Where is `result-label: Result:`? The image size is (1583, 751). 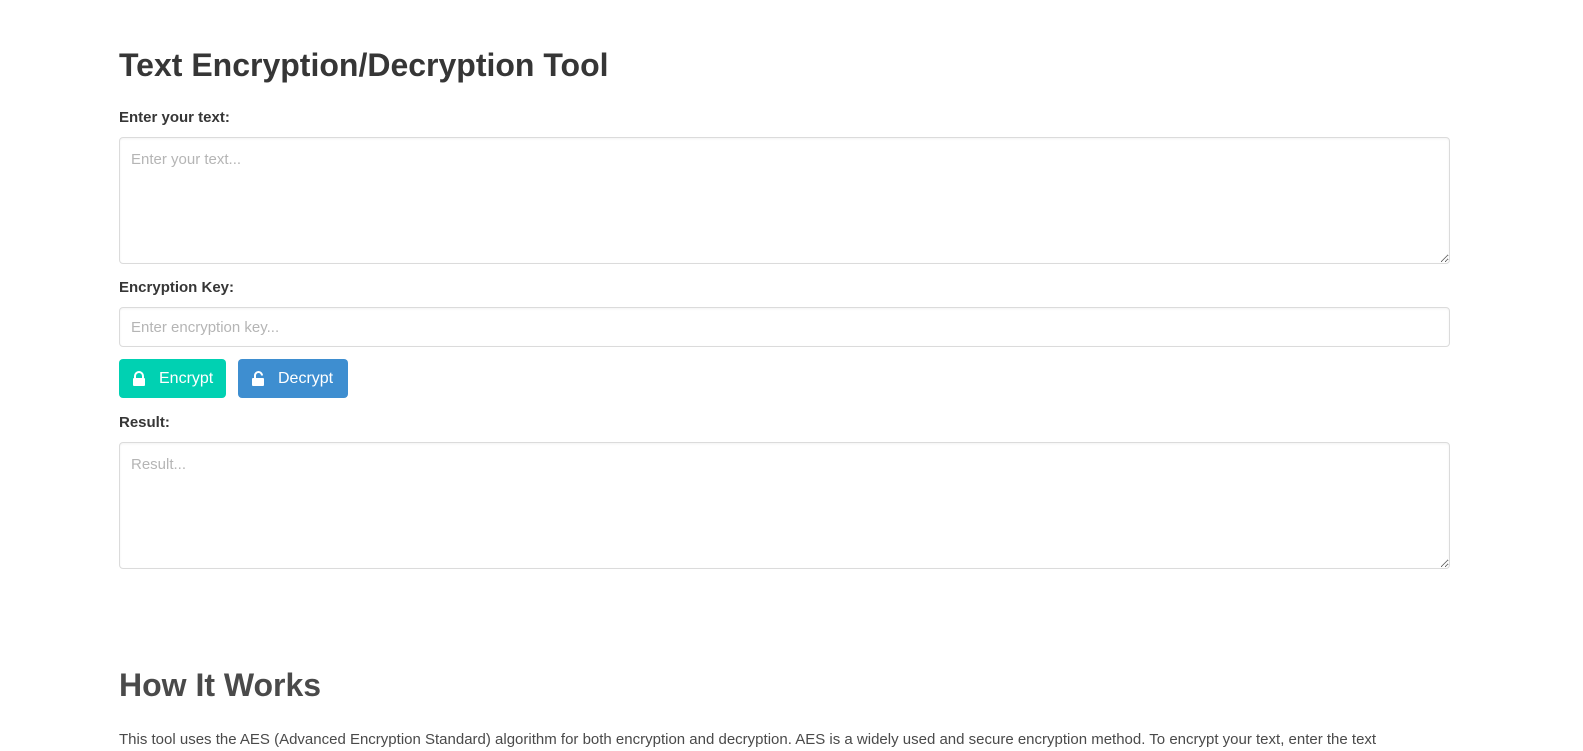
result-label: Result: is located at coordinates (144, 422).